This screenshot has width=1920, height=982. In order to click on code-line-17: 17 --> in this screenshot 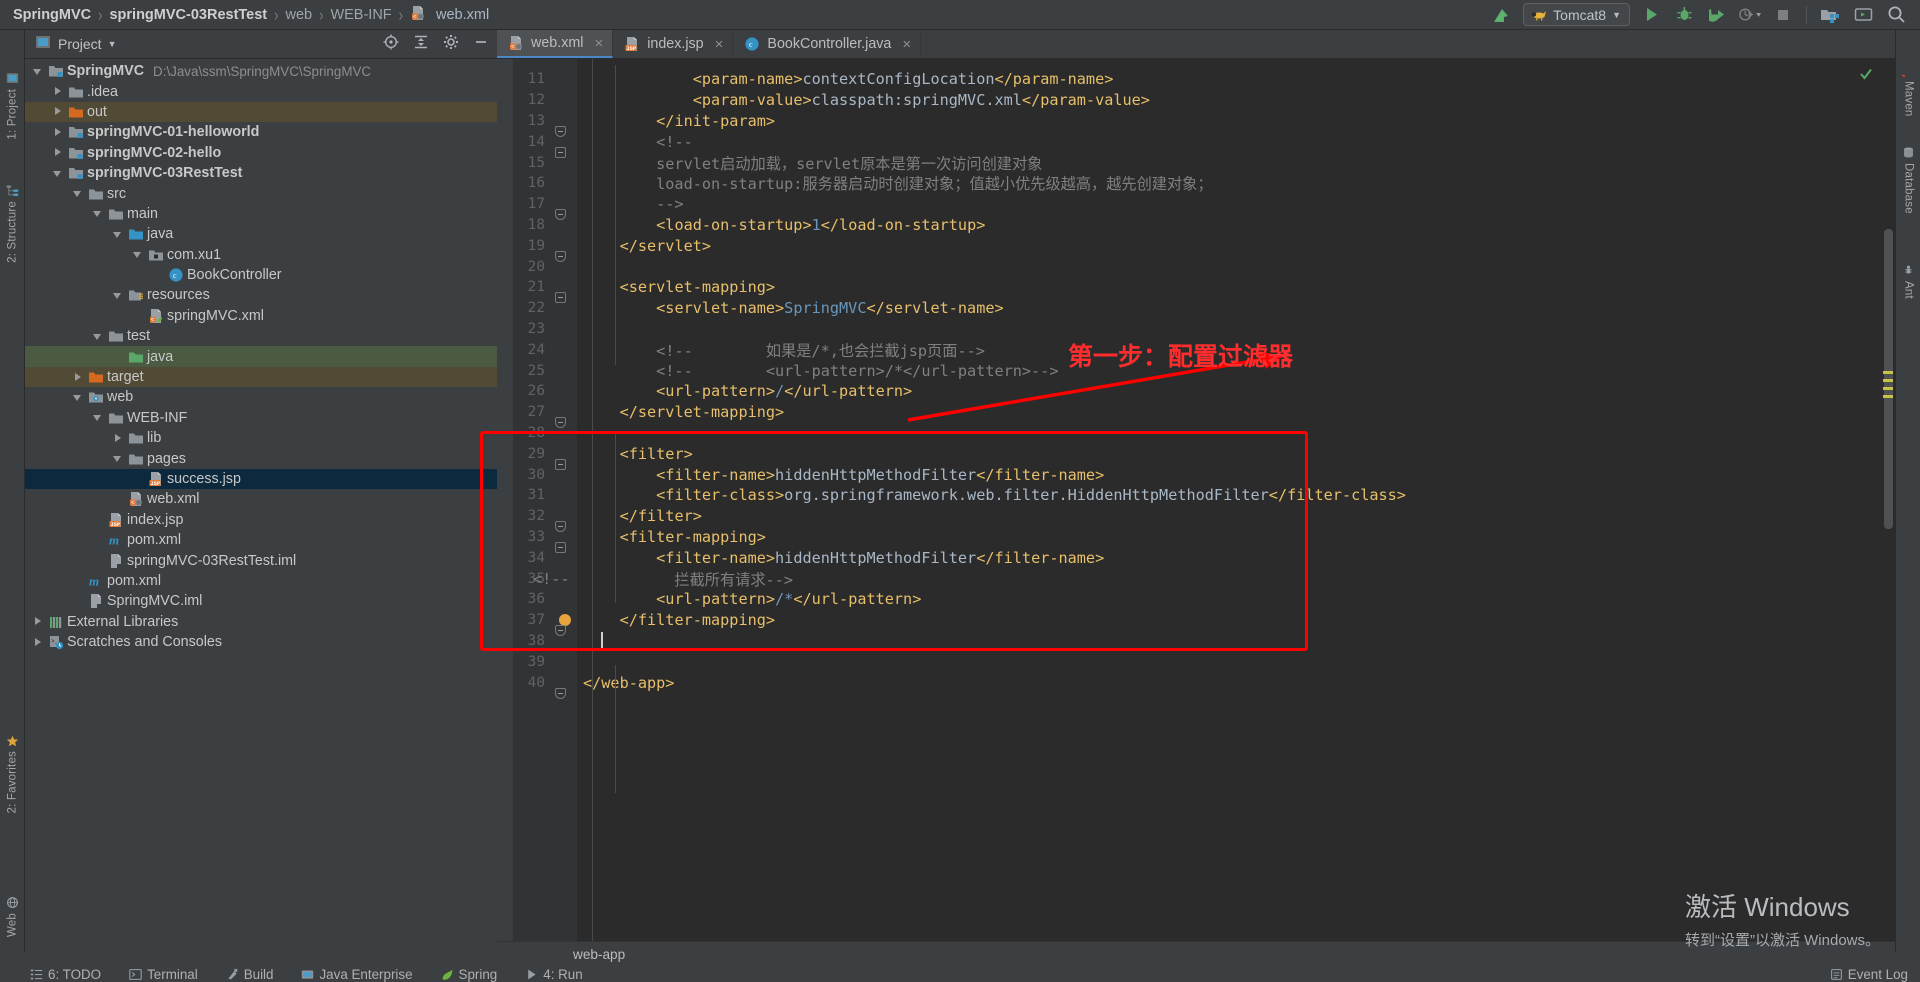, I will do `click(1196, 207)`.